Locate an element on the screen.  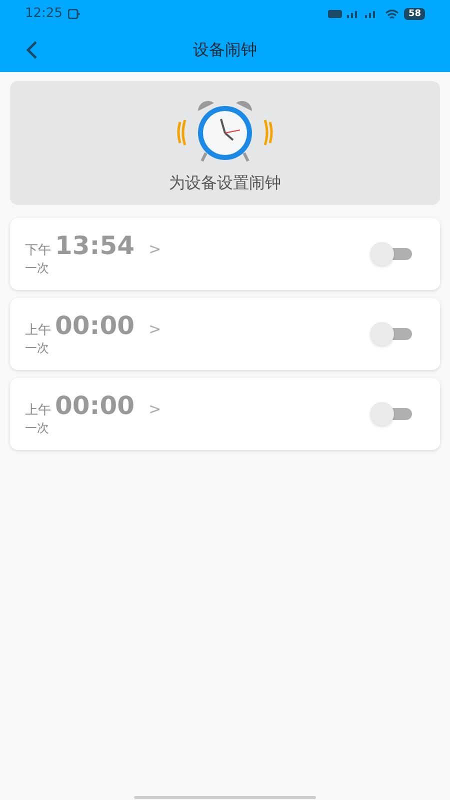
banner-caption: 为设备设置闹钟 is located at coordinates (225, 183).